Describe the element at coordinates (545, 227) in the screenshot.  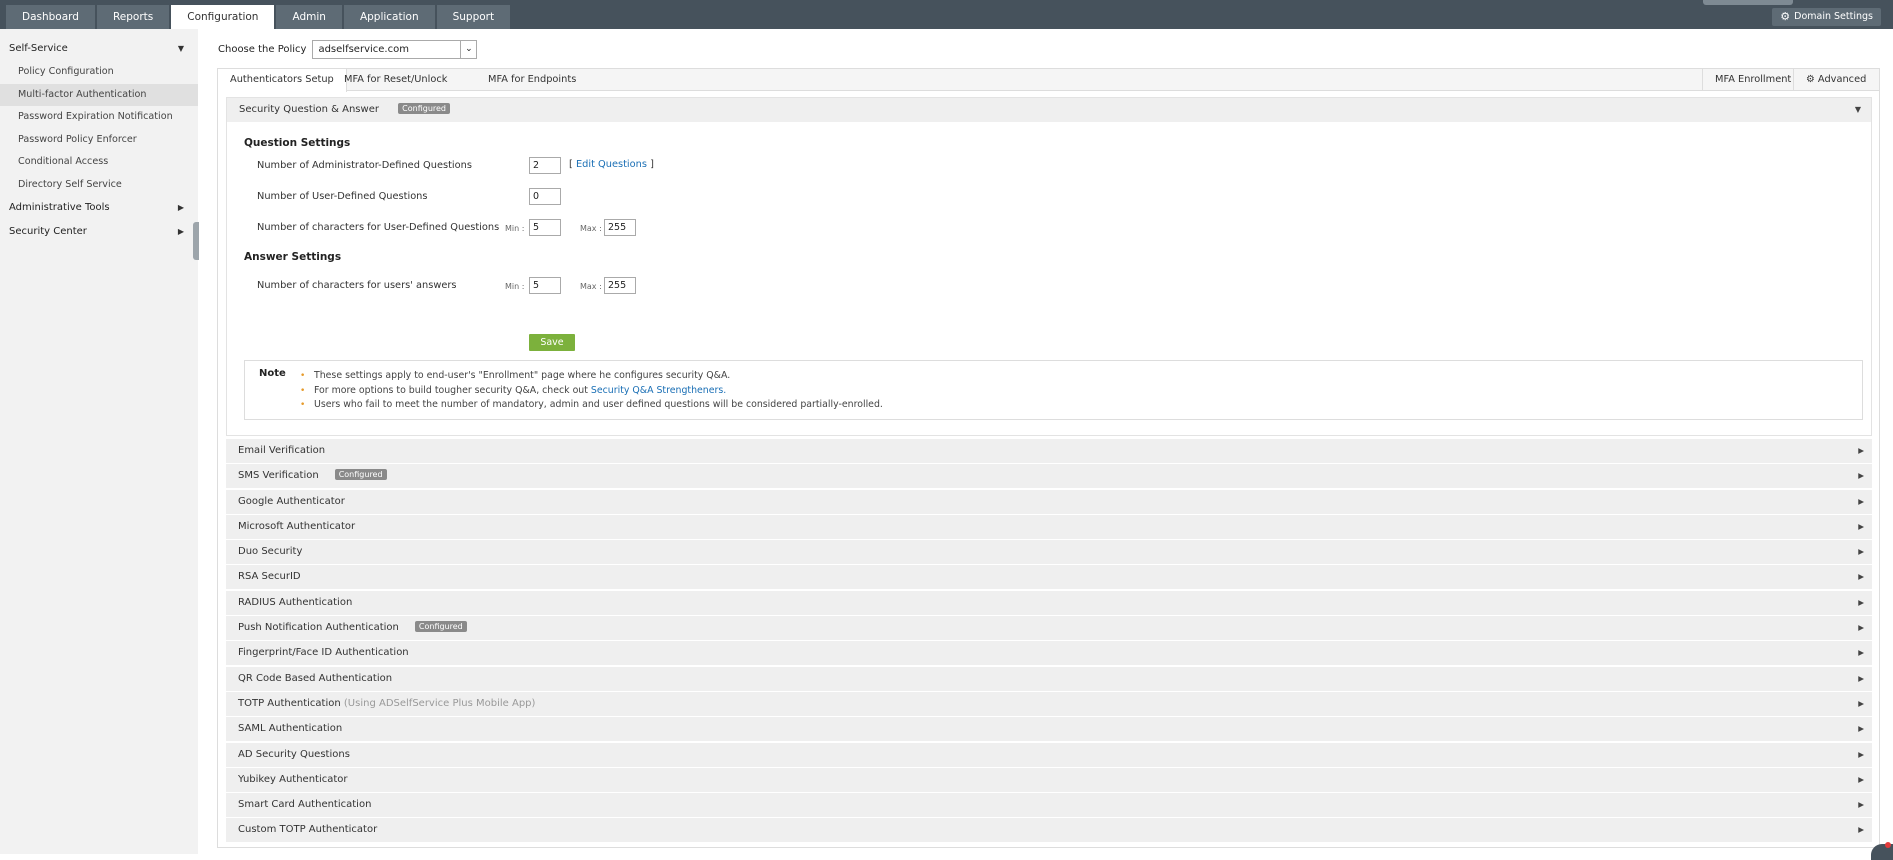
I see `user-chars-min-input: 5` at that location.